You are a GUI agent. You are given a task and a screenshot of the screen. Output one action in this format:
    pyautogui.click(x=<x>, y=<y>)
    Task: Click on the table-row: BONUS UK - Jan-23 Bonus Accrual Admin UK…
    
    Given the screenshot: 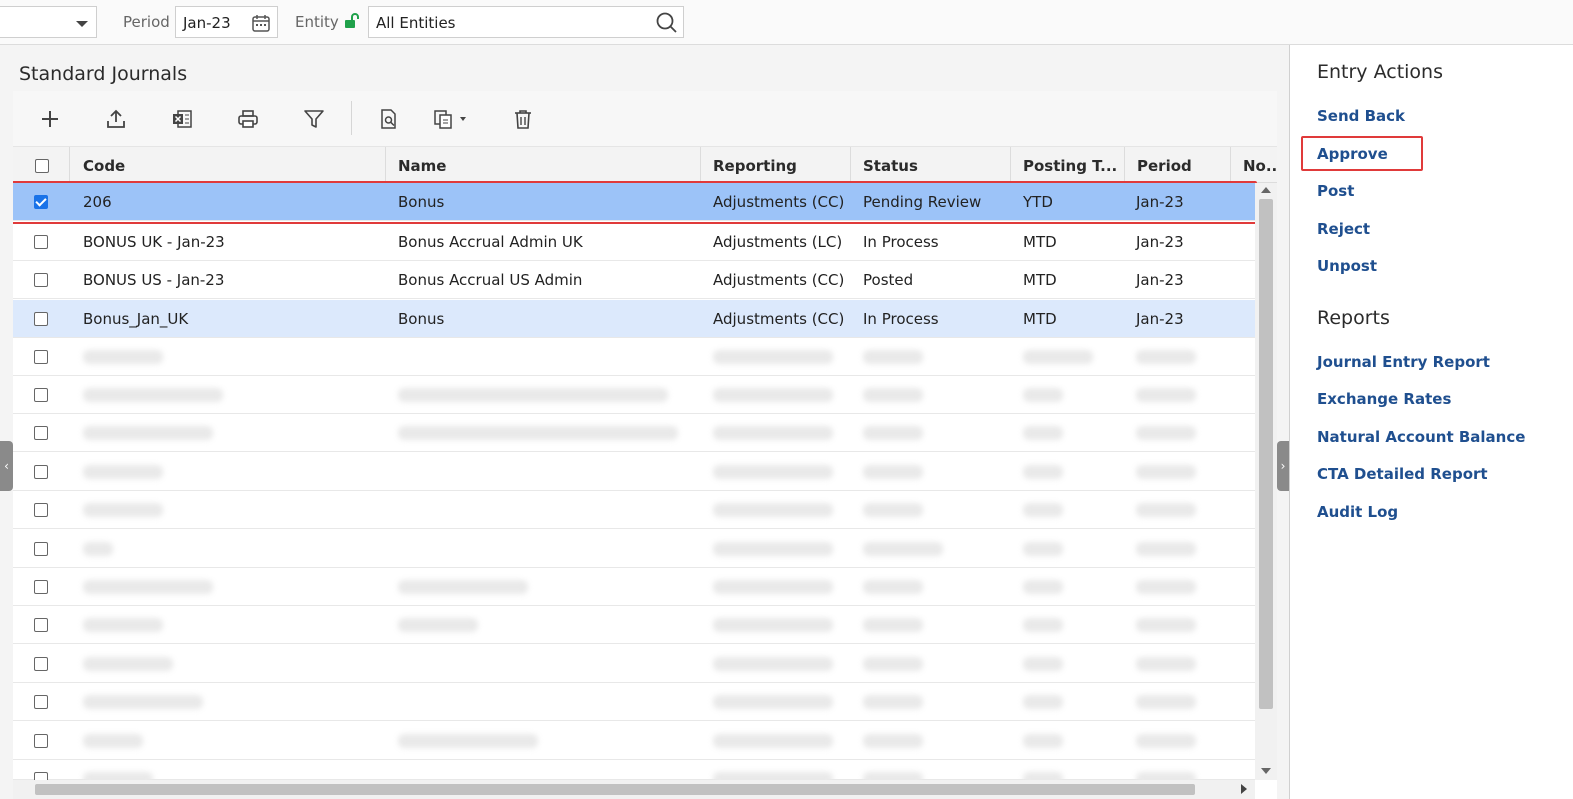 What is the action you would take?
    pyautogui.click(x=634, y=242)
    